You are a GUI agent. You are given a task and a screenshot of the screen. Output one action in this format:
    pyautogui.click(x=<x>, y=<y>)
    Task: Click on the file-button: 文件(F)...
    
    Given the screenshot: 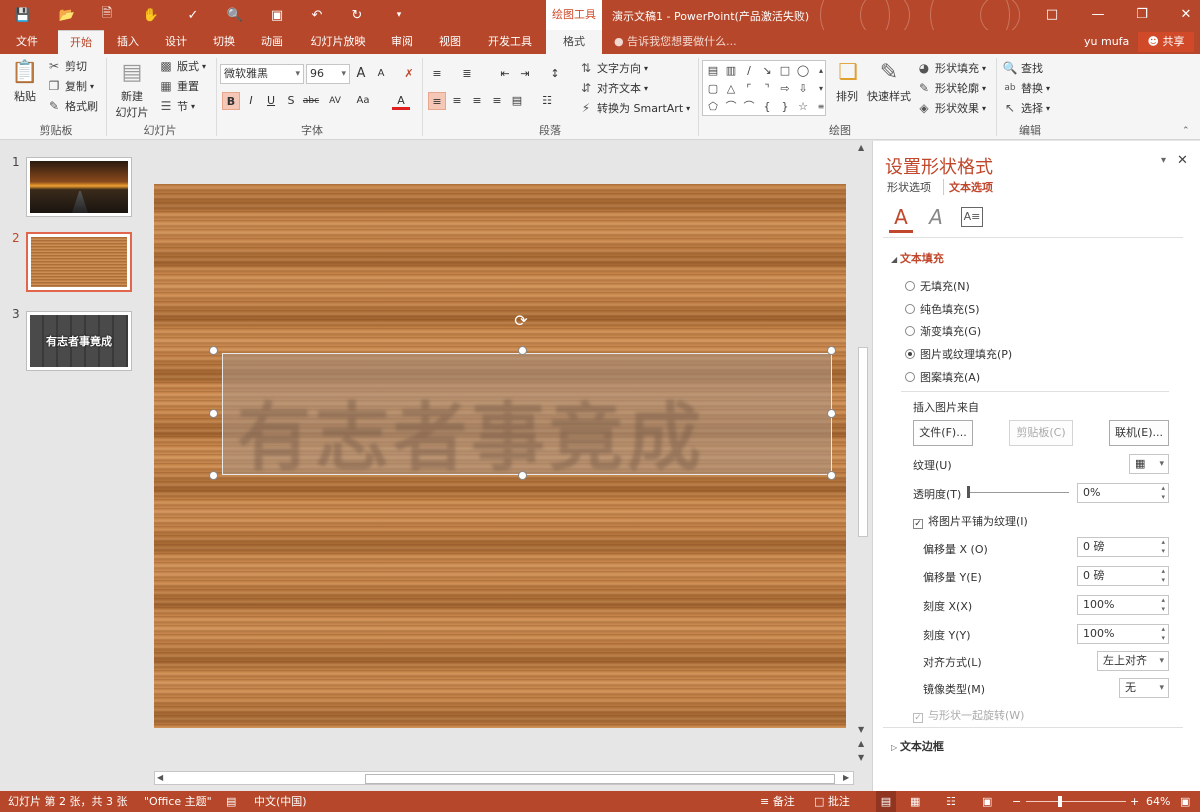 What is the action you would take?
    pyautogui.click(x=943, y=433)
    